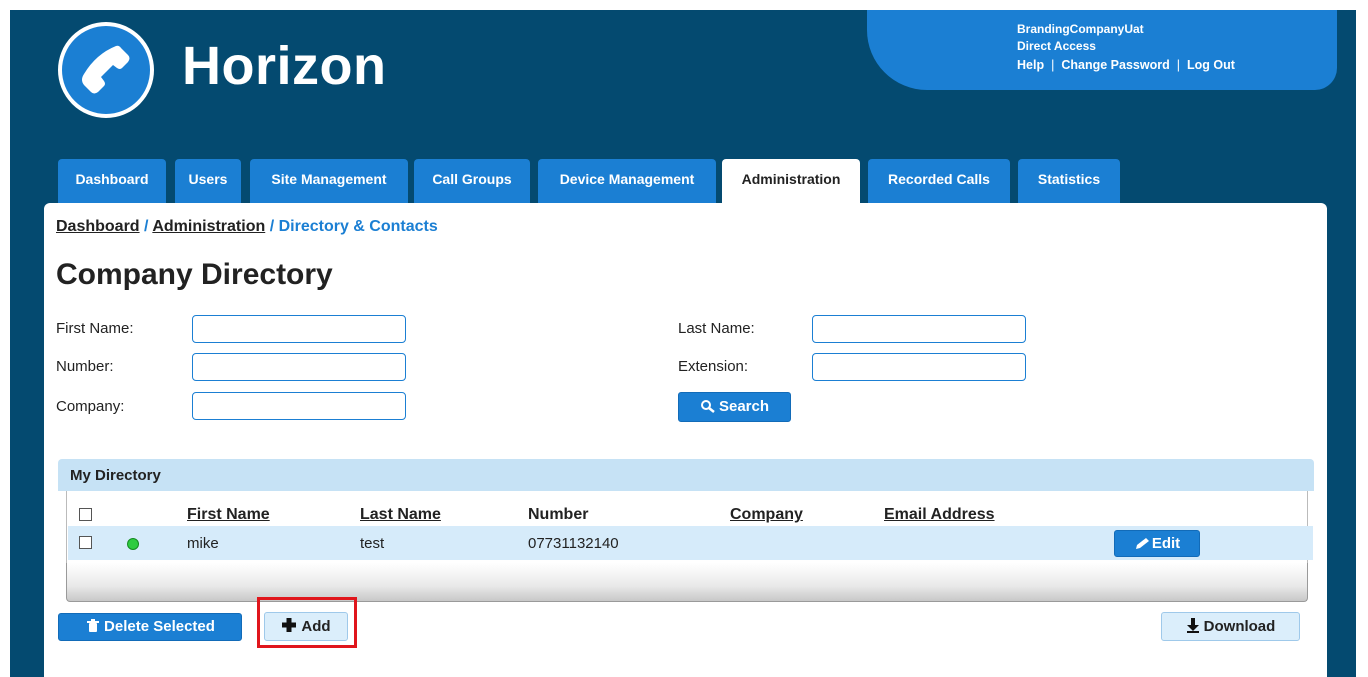  Describe the element at coordinates (284, 66) in the screenshot. I see `brand-name: Horizon` at that location.